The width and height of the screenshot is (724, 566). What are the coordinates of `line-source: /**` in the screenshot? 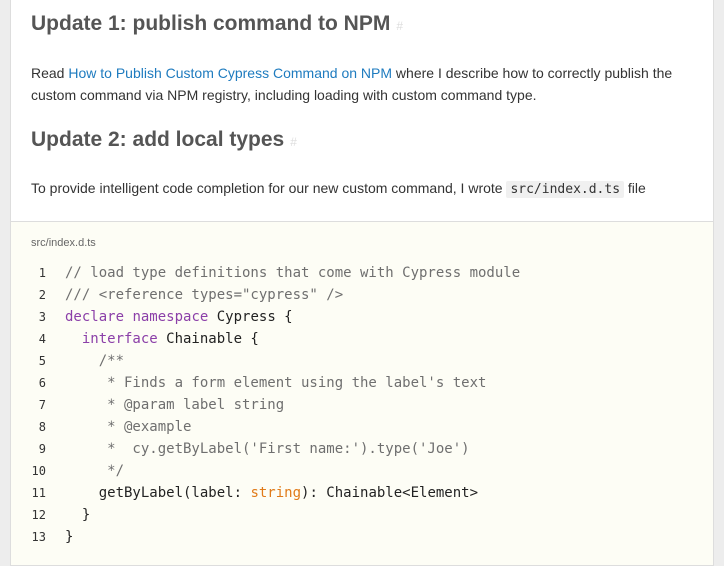 It's located at (85, 361).